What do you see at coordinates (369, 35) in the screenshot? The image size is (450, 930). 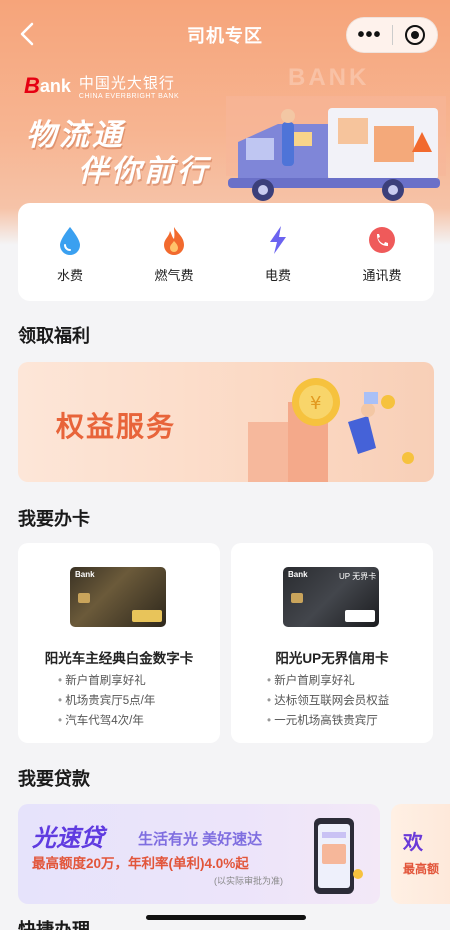 I see `more-menu-button: •••` at bounding box center [369, 35].